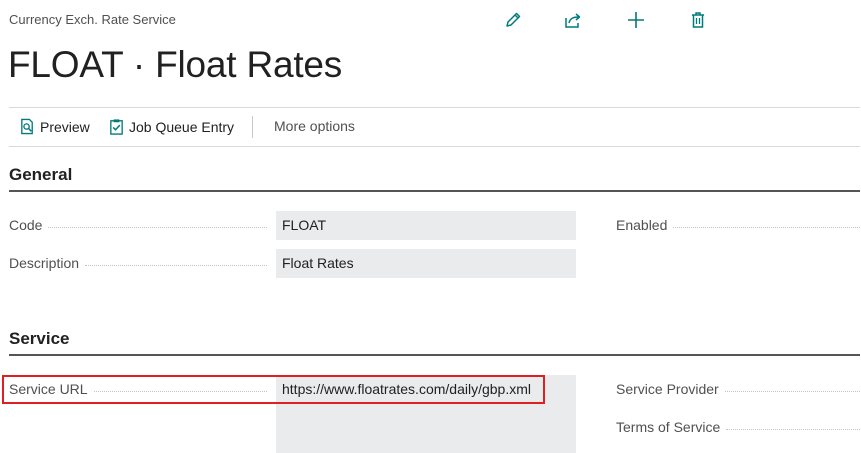  What do you see at coordinates (41, 174) in the screenshot?
I see `section-general-title: General` at bounding box center [41, 174].